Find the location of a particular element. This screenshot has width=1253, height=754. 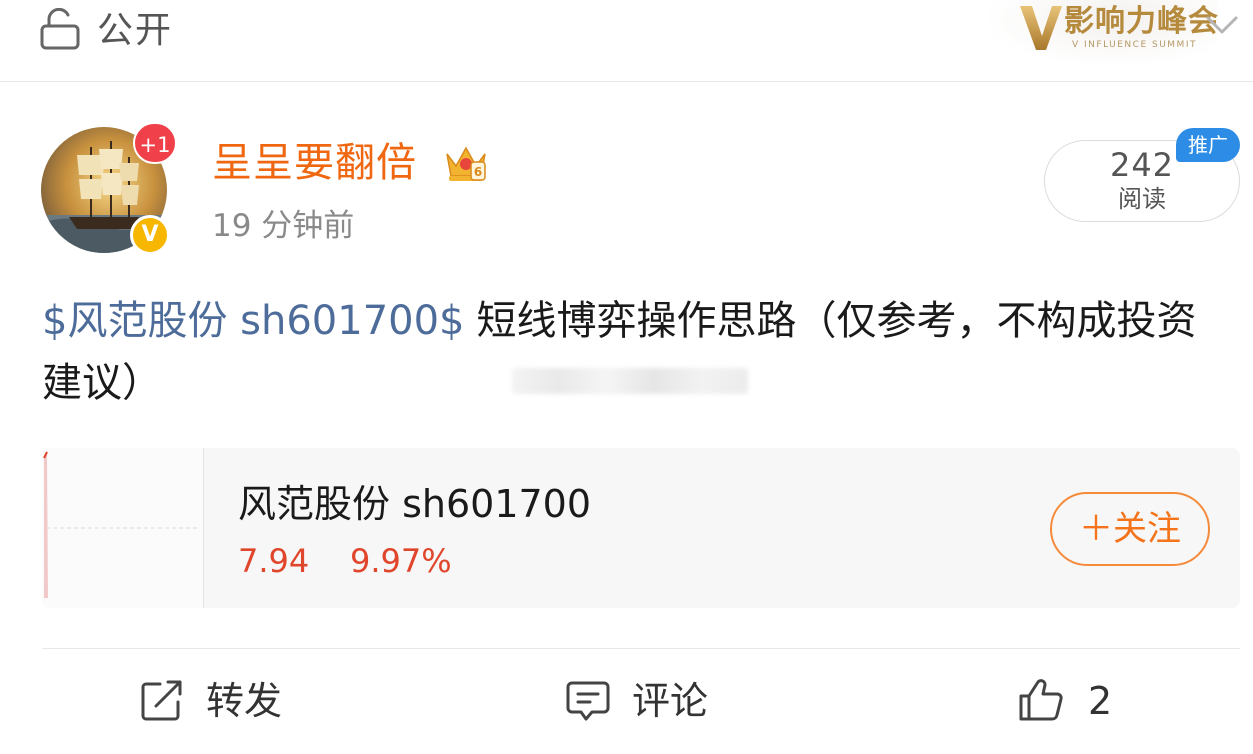

crown-icon: 6 is located at coordinates (466, 163).